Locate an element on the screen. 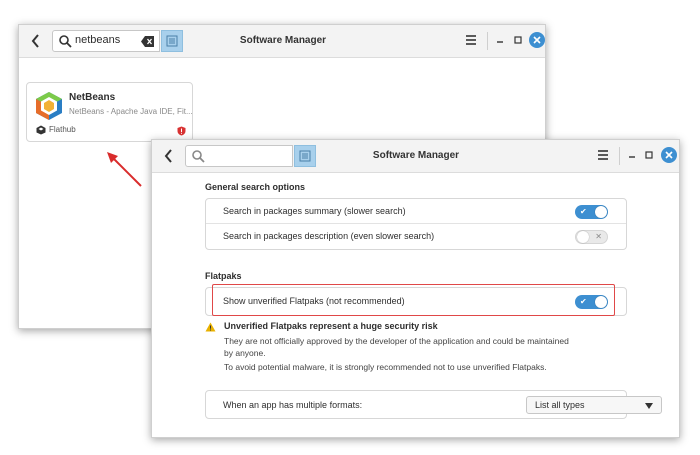 This screenshot has height=455, width=700. cross-icon: ✕ is located at coordinates (598, 236).